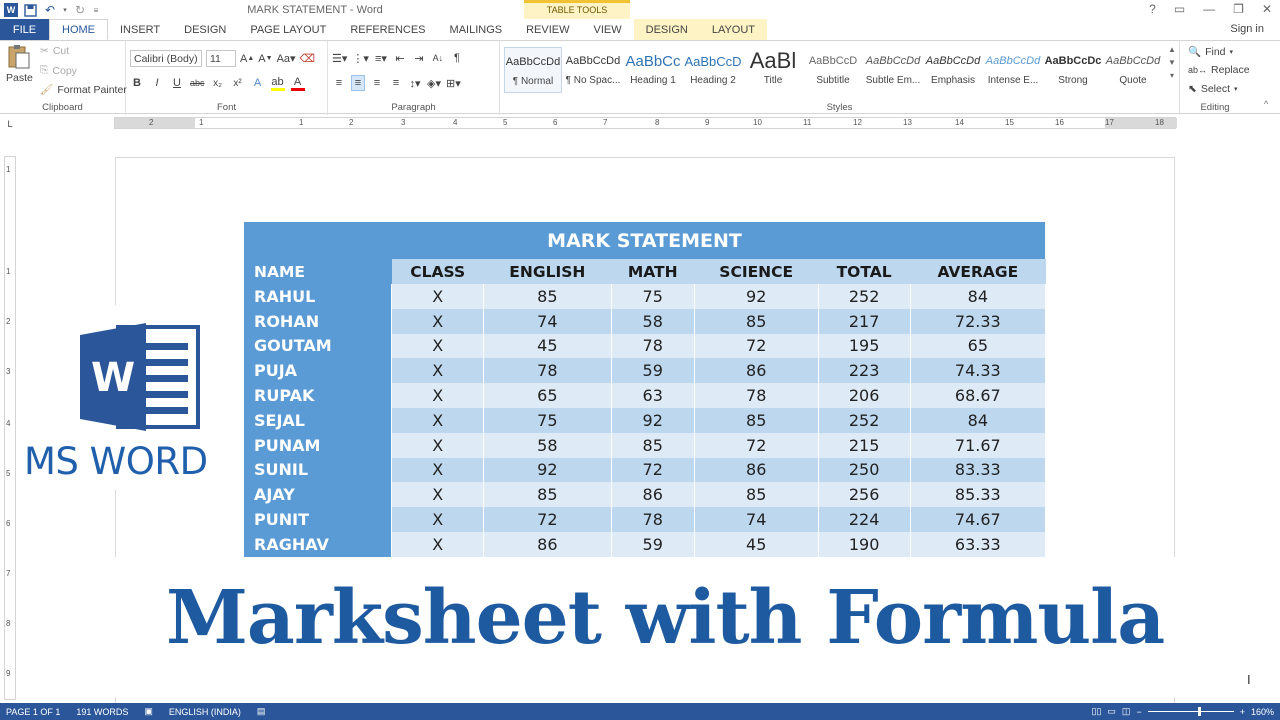 The height and width of the screenshot is (720, 1280). I want to click on tab-file: FILE, so click(24, 29).